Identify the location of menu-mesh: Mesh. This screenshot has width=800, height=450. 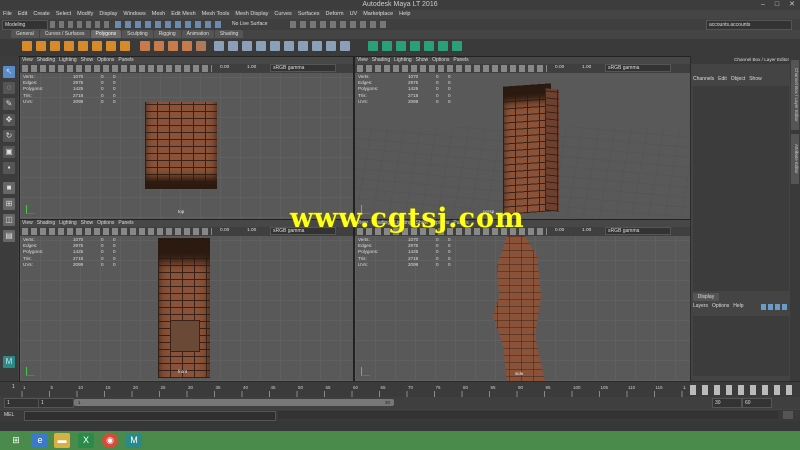
(158, 14).